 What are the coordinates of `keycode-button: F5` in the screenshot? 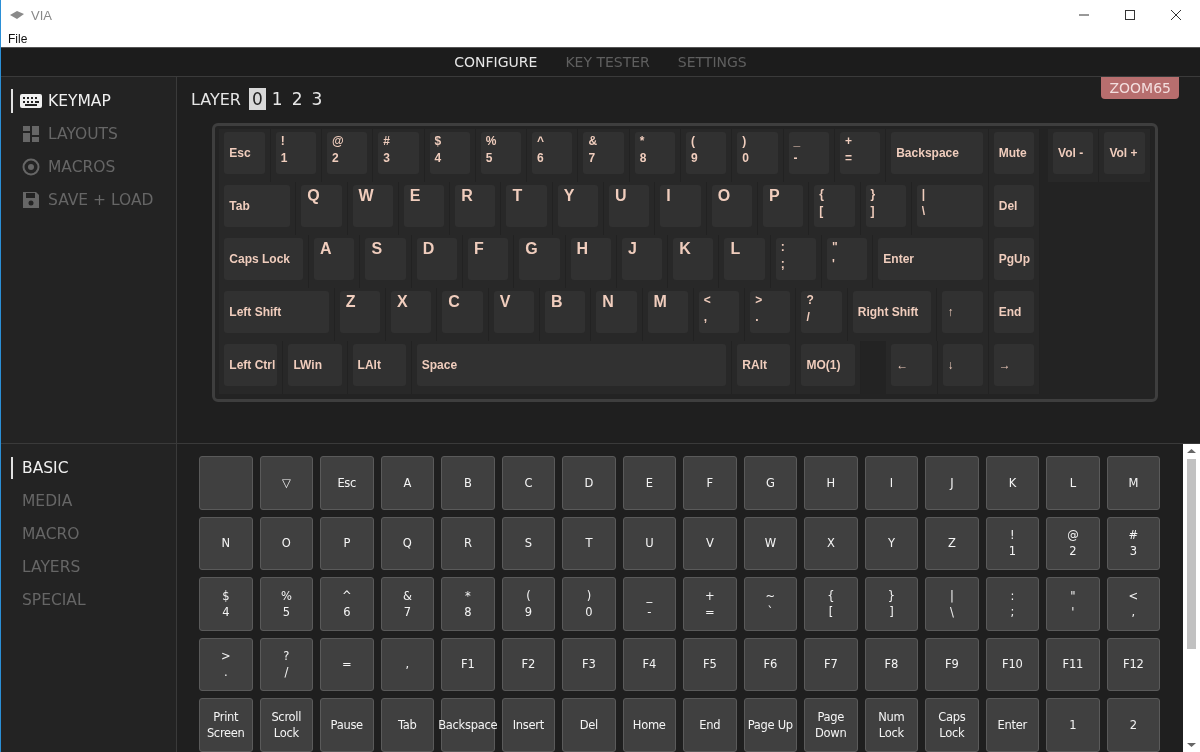 It's located at (710, 664).